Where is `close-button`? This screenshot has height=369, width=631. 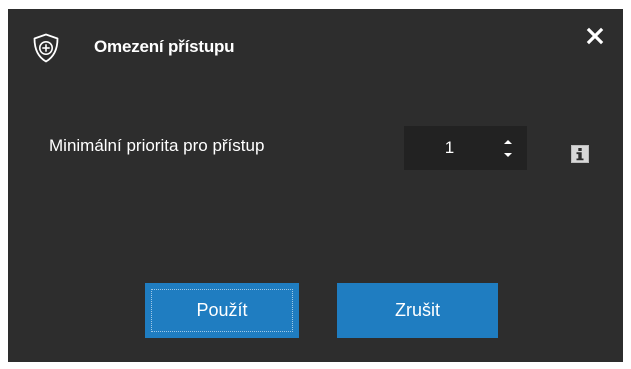
close-button is located at coordinates (595, 36).